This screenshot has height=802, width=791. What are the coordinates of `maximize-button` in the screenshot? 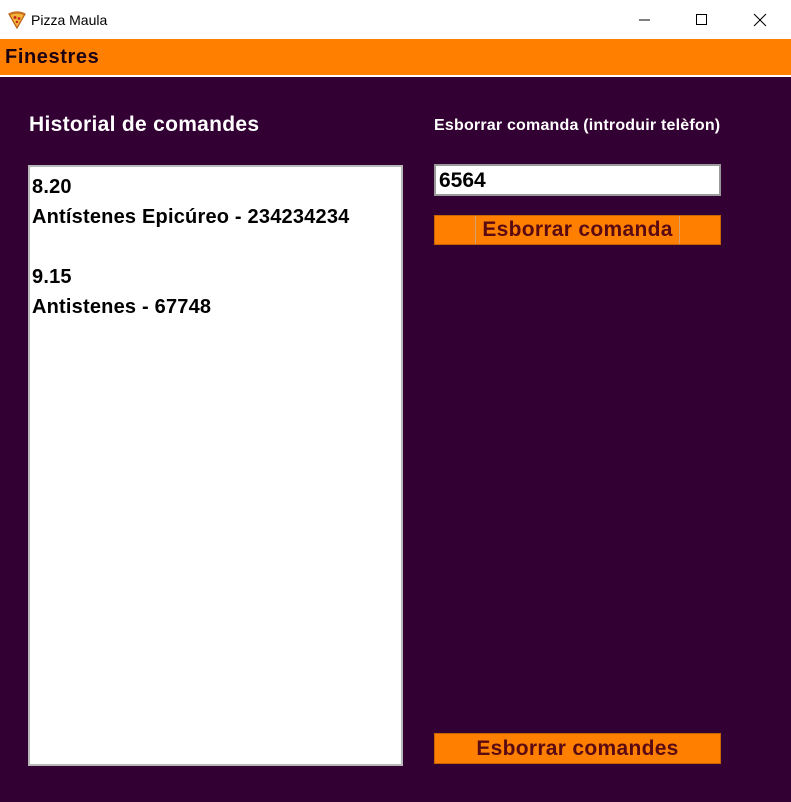 It's located at (702, 19).